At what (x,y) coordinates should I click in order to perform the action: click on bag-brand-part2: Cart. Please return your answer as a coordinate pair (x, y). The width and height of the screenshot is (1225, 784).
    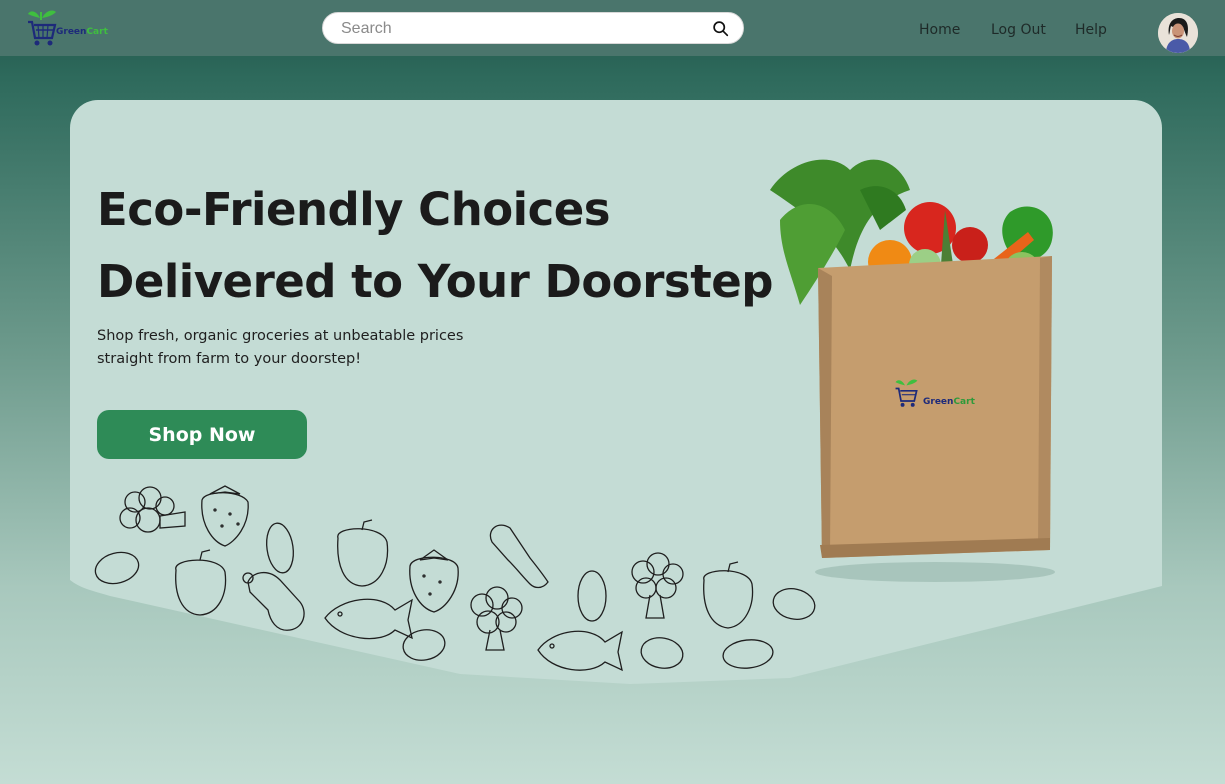
    Looking at the image, I should click on (964, 402).